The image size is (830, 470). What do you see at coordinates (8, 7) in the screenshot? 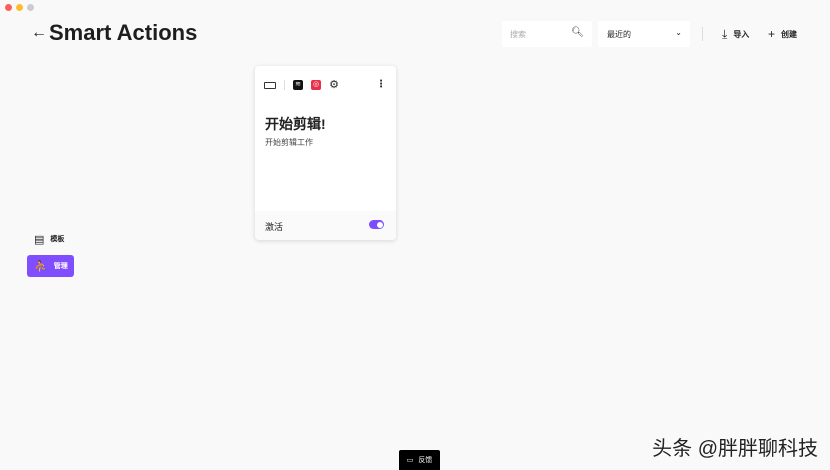
I see `close-window-button` at bounding box center [8, 7].